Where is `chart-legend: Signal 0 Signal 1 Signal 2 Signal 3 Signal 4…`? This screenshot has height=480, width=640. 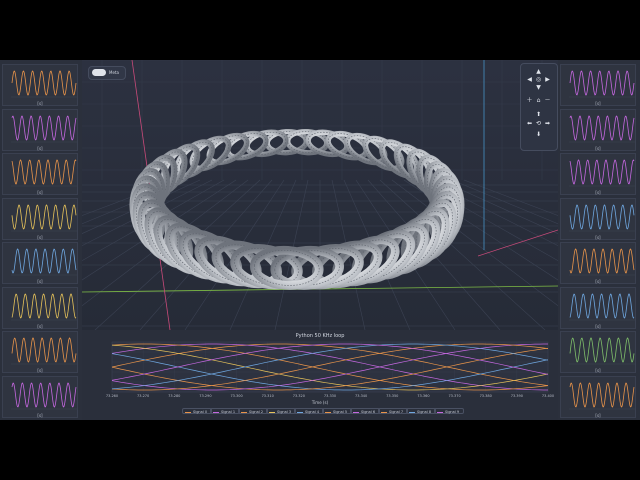
chart-legend: Signal 0 Signal 1 Signal 2 Signal 3 Signal 4… is located at coordinates (323, 411).